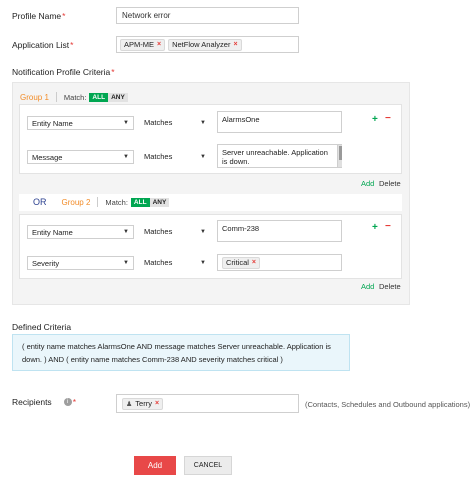  What do you see at coordinates (155, 465) in the screenshot?
I see `add-button: Add` at bounding box center [155, 465].